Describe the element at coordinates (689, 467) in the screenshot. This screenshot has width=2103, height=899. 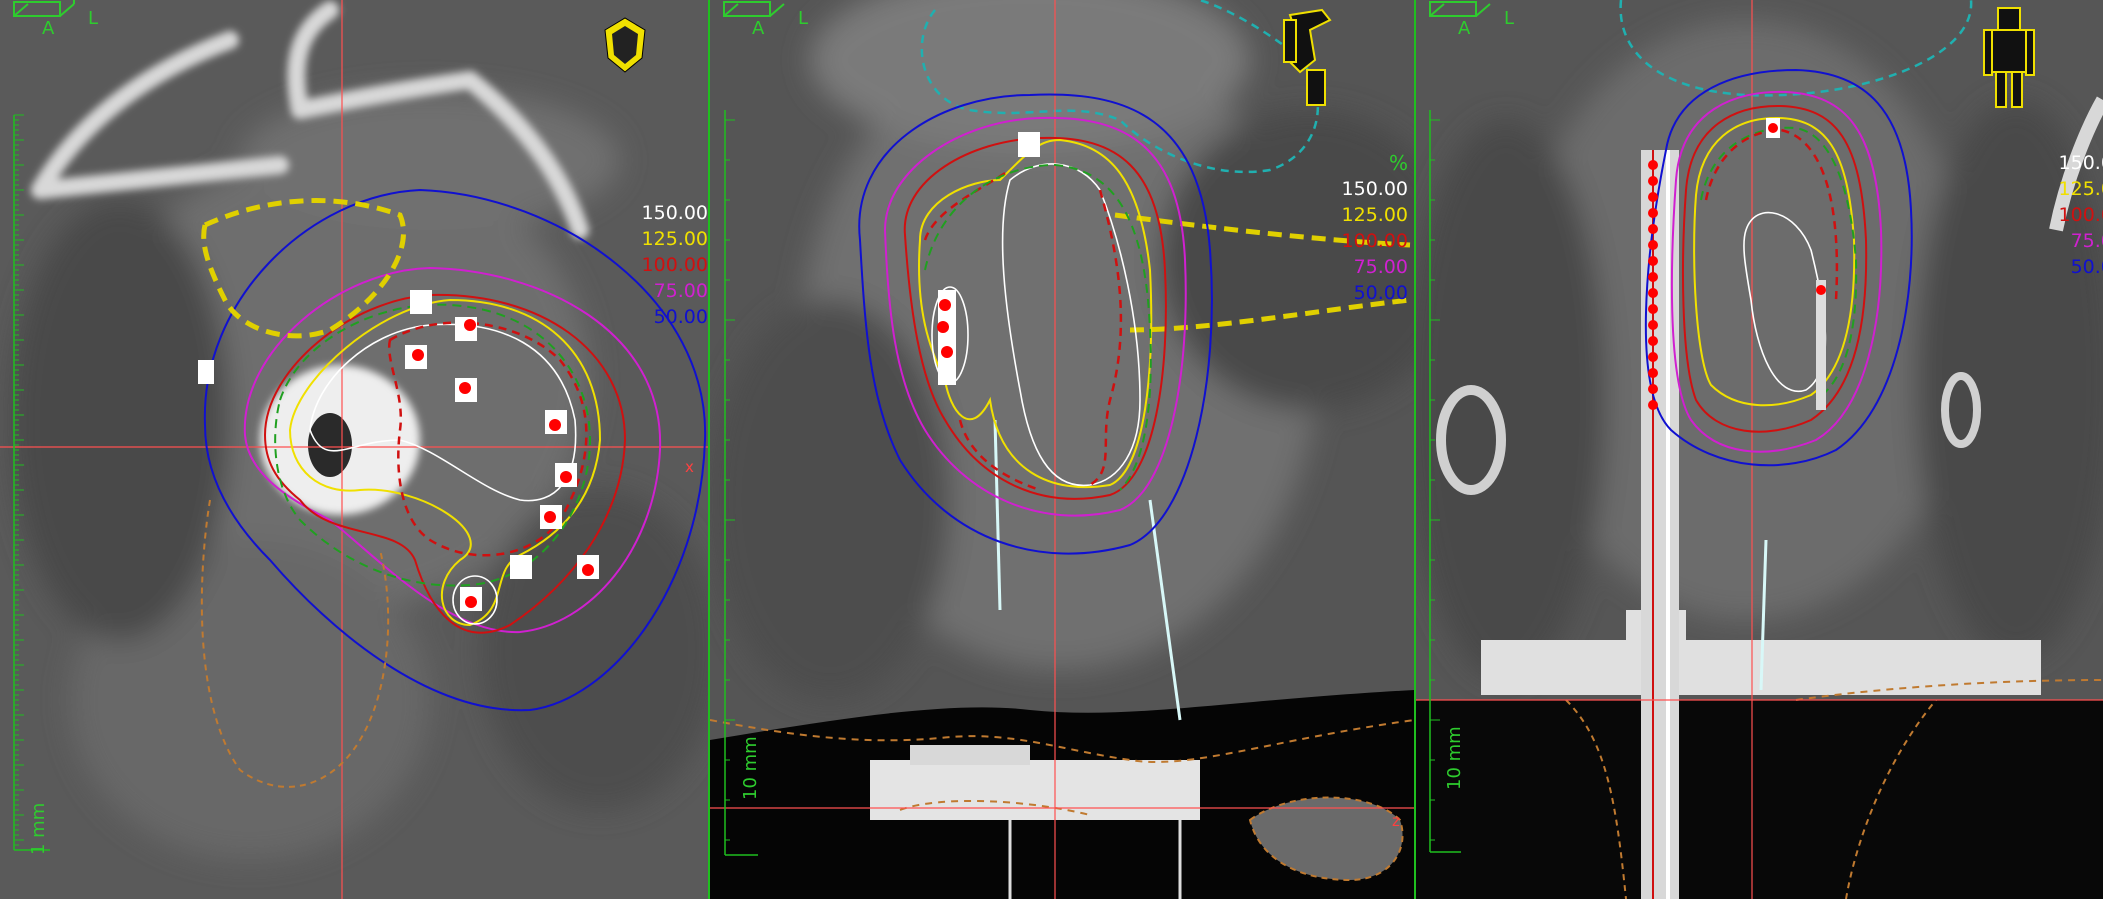
I see `axis-marker: x` at that location.